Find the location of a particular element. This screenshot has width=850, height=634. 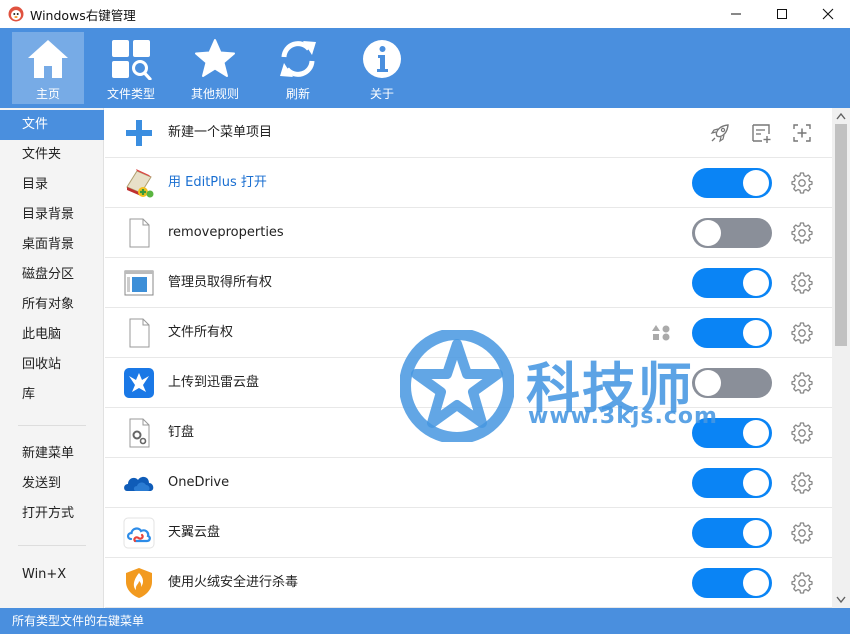

list-item: 上传到迅雷云盘 is located at coordinates (468, 383).